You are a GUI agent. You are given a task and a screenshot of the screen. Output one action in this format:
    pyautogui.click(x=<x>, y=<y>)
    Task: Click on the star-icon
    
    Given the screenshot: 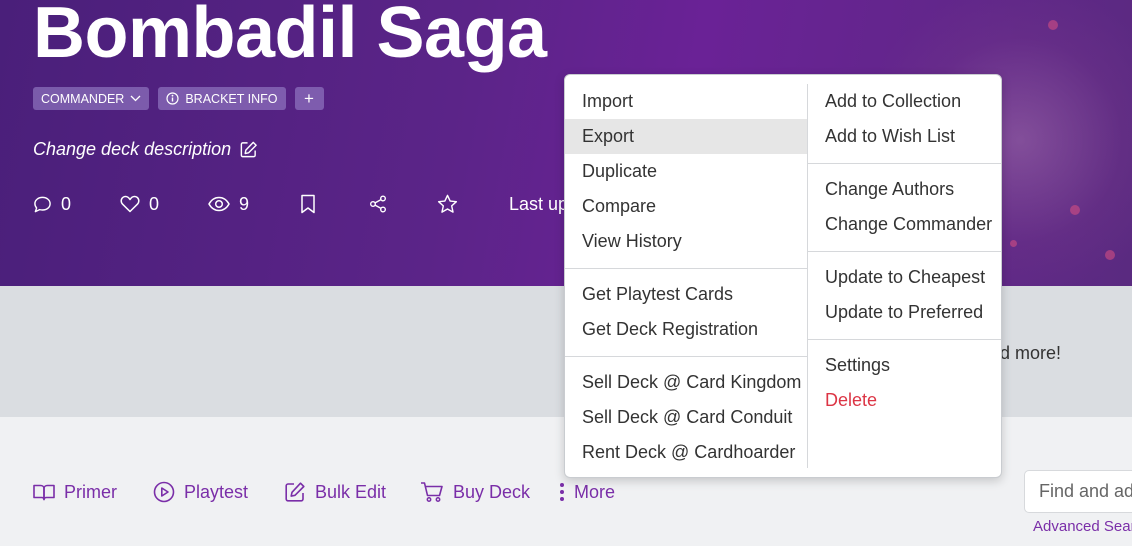 What is the action you would take?
    pyautogui.click(x=447, y=203)
    